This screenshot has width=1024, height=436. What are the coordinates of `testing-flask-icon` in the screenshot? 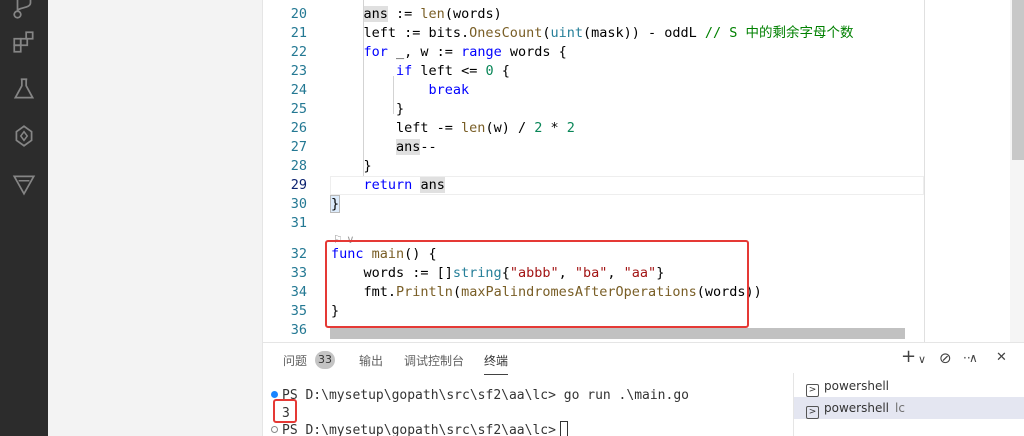 It's located at (24, 89).